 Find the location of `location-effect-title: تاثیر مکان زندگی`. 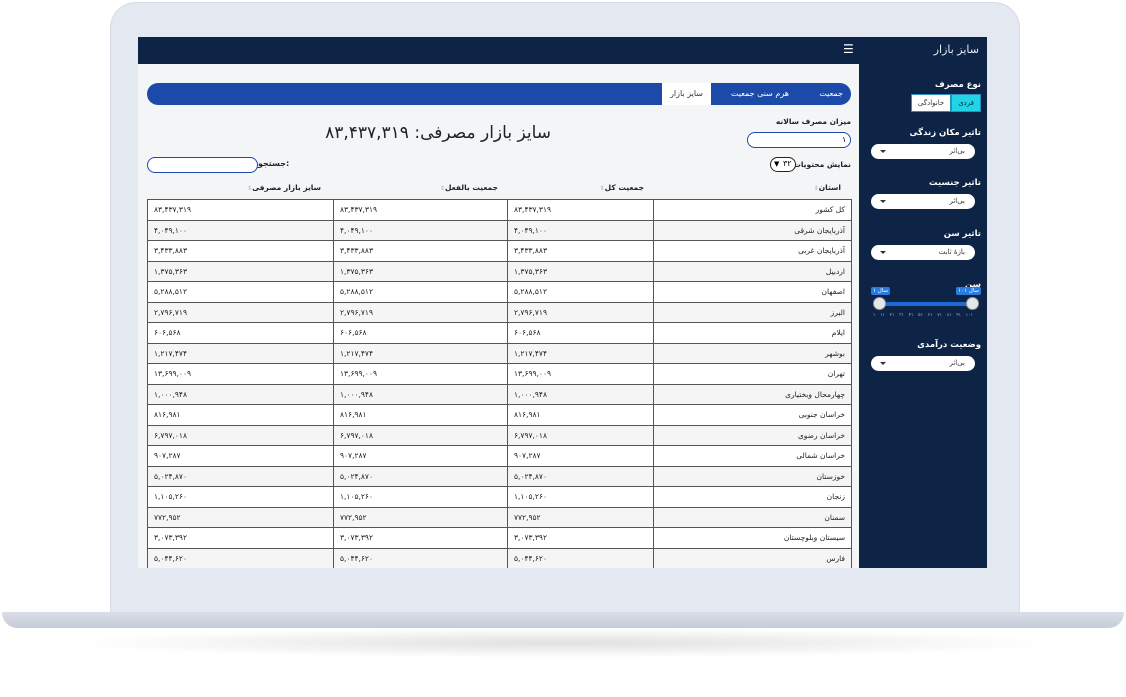

location-effect-title: تاثیر مکان زندگی is located at coordinates (945, 133).